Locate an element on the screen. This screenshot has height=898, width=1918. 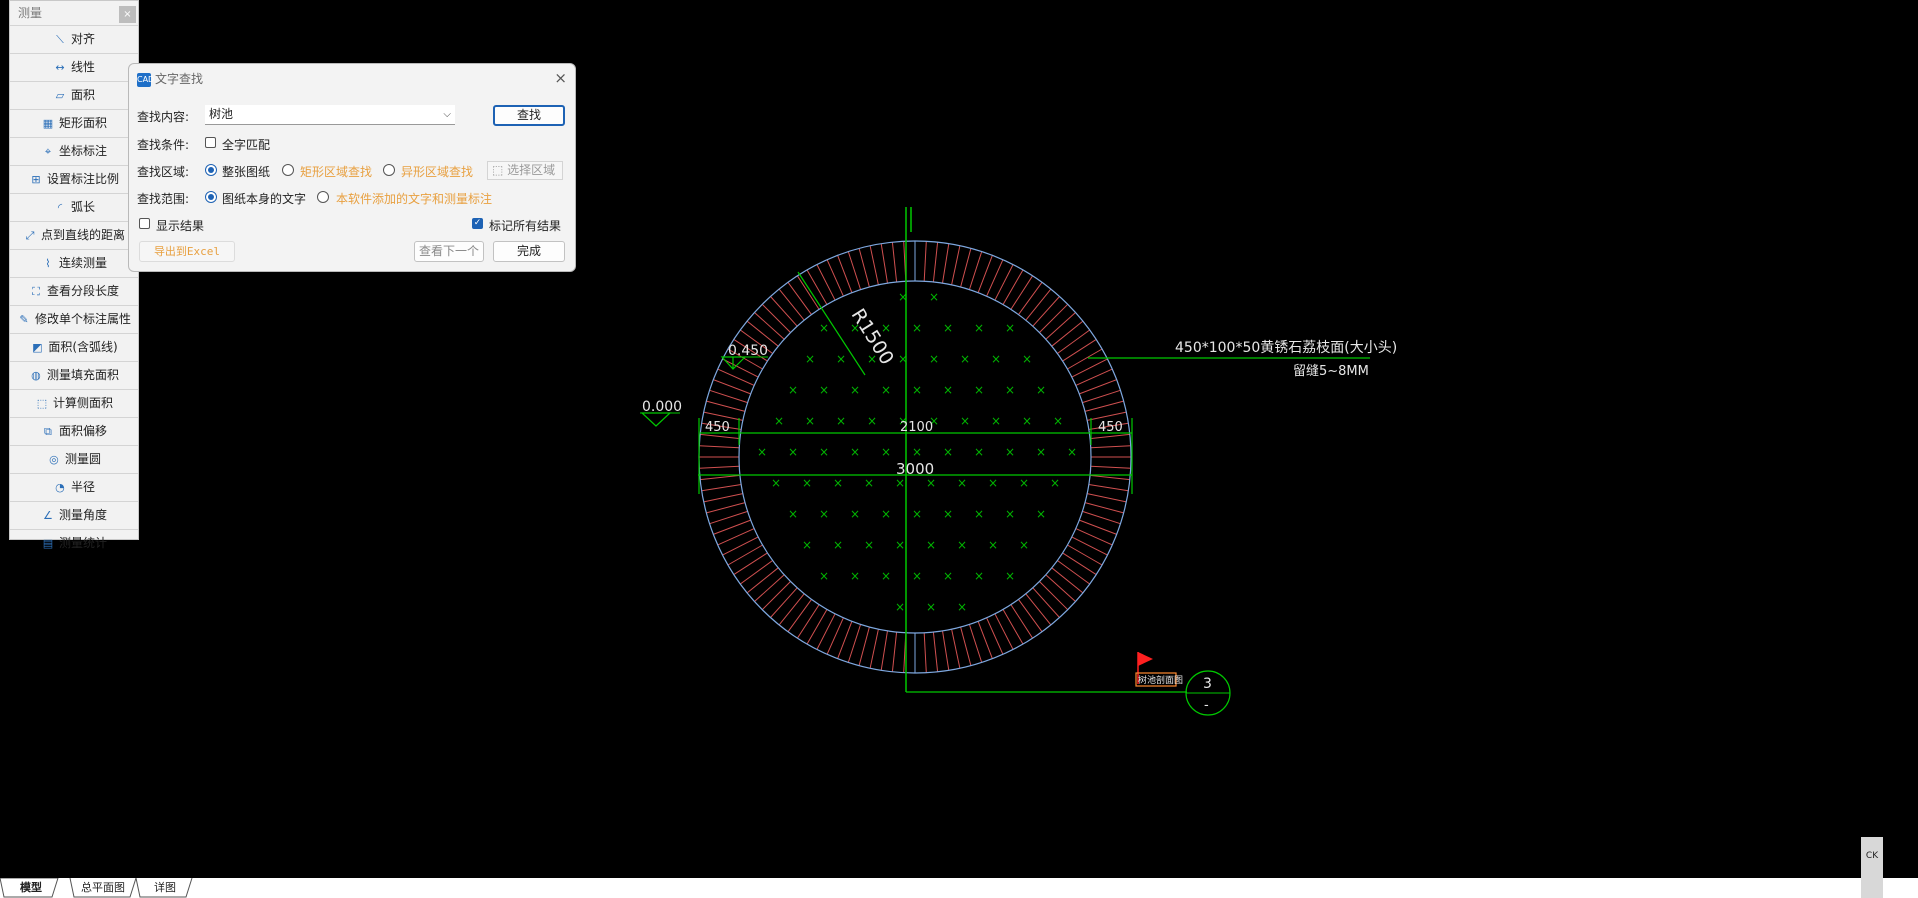
dim-left-label: 450 is located at coordinates (717, 427).